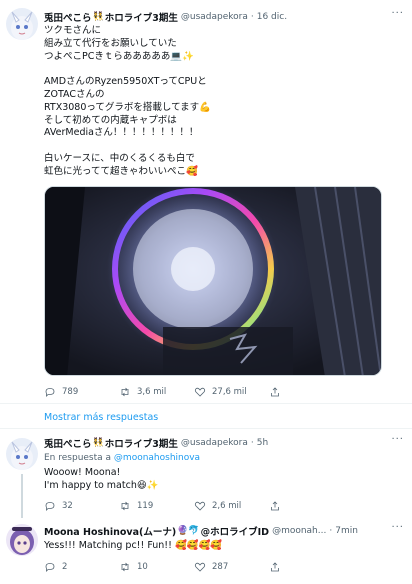  I want to click on tweet-actions: 32 119 2,6 mil, so click(194, 506).